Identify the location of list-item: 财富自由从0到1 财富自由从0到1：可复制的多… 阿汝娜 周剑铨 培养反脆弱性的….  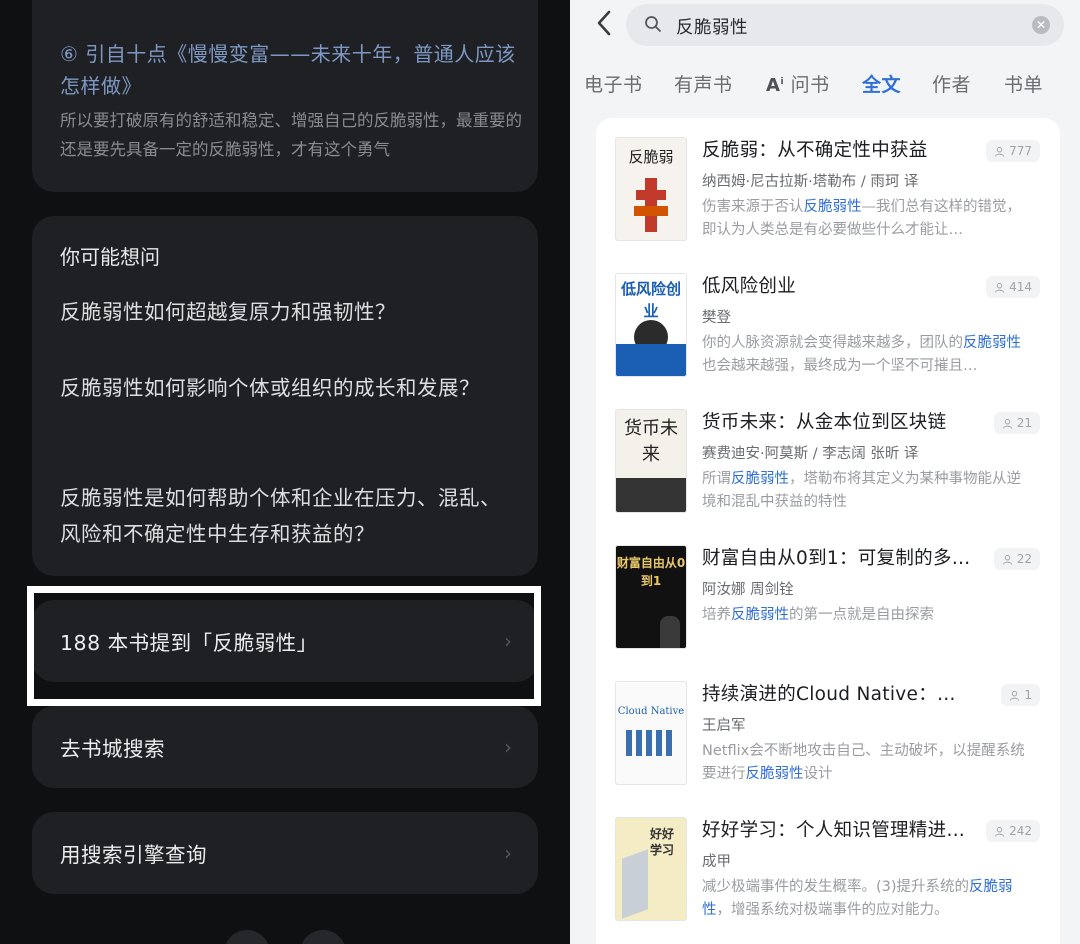
(828, 594).